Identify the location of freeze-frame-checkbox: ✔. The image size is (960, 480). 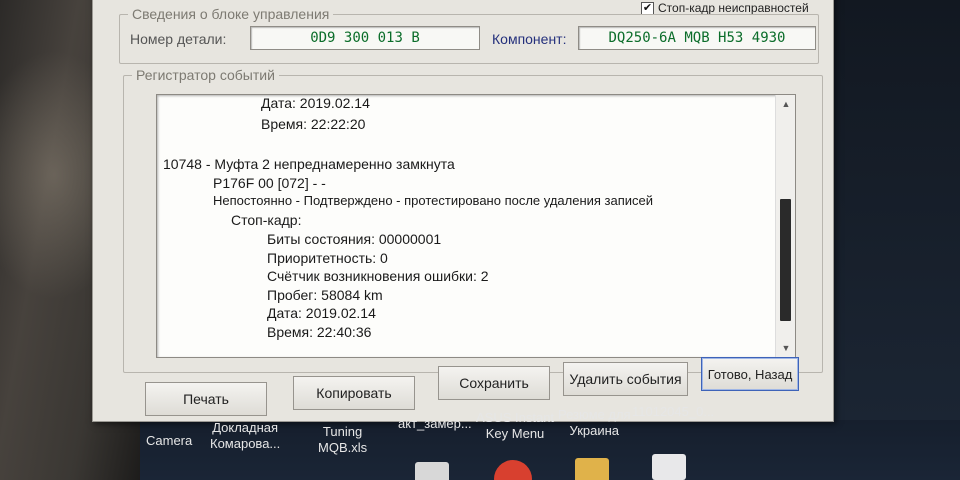
(647, 8).